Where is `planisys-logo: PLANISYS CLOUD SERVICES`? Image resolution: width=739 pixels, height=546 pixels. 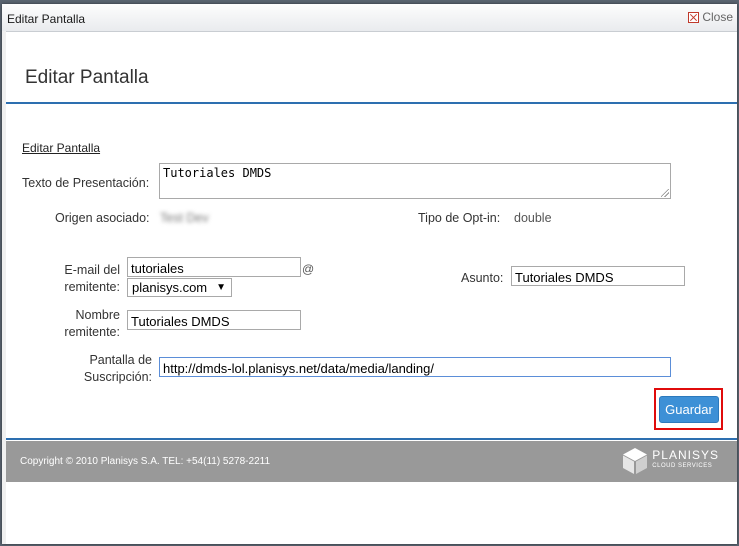
planisys-logo: PLANISYS CLOUD SERVICES is located at coordinates (670, 461).